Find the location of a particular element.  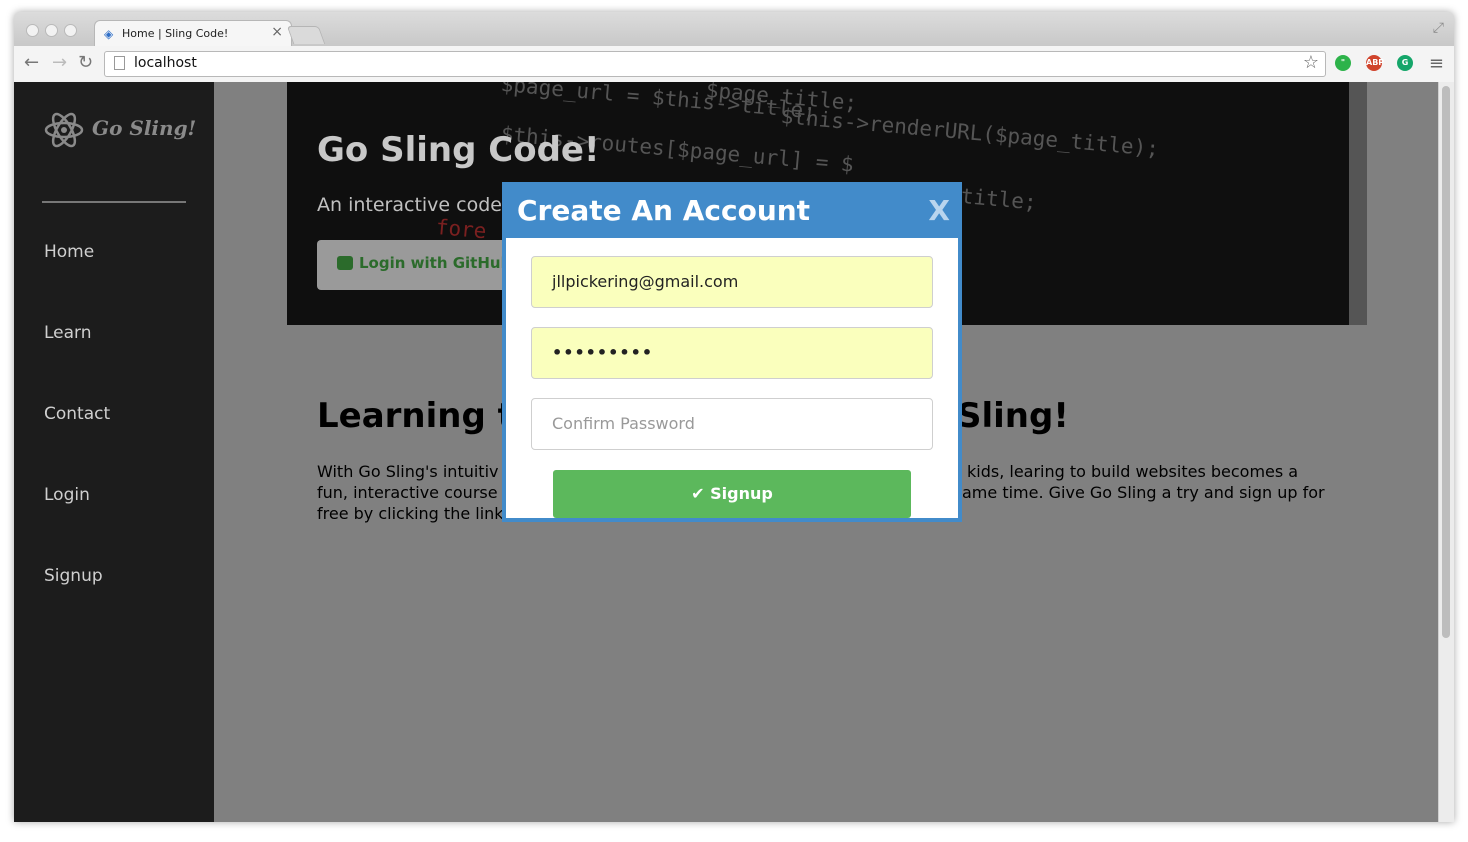

menu-icon: ≡ is located at coordinates (1436, 63).